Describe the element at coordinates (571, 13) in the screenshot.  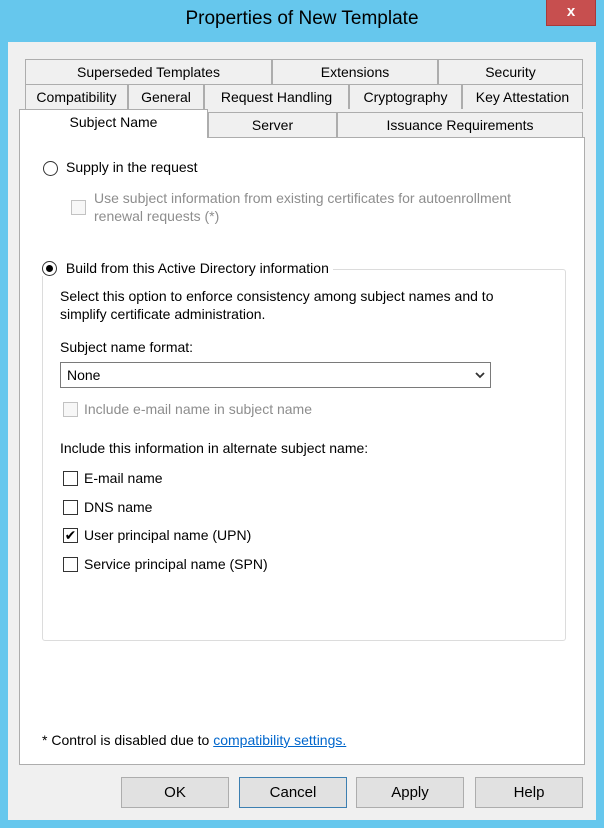
I see `close-button: x` at that location.